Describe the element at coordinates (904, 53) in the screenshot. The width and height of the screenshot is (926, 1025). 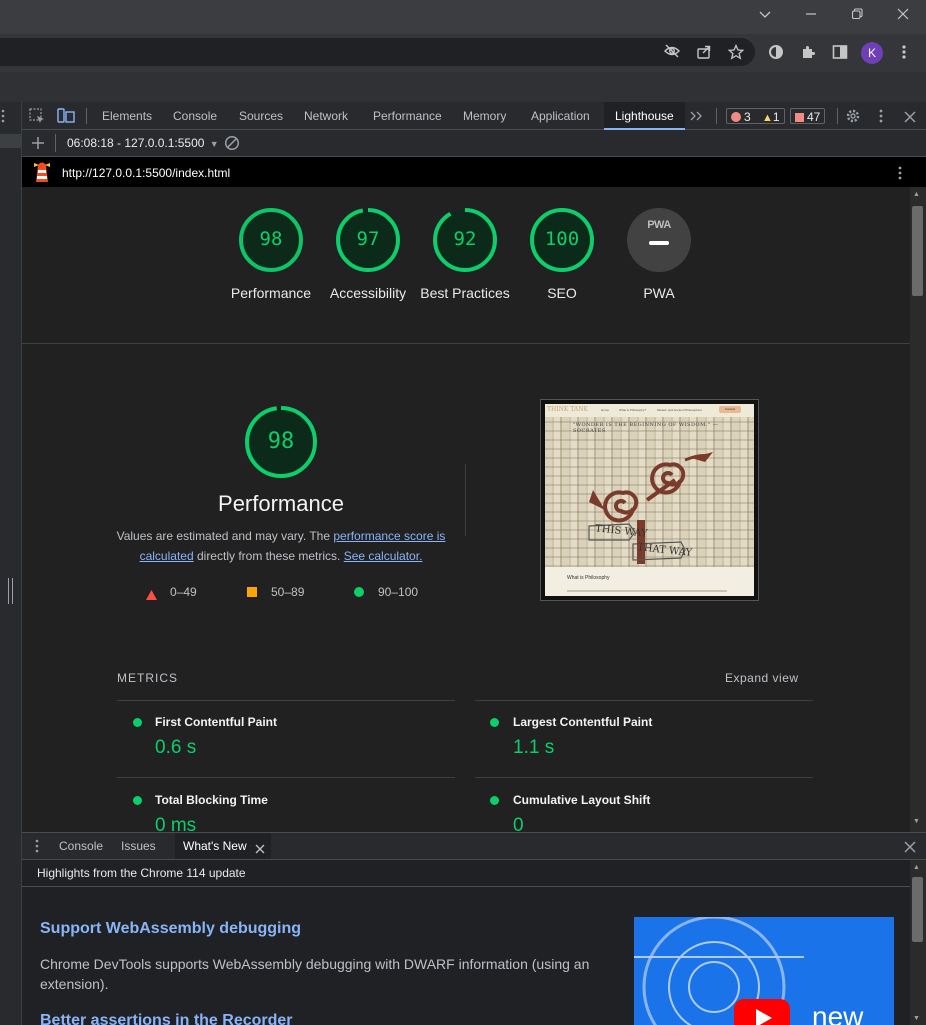
I see `kebab-menu-icon` at that location.